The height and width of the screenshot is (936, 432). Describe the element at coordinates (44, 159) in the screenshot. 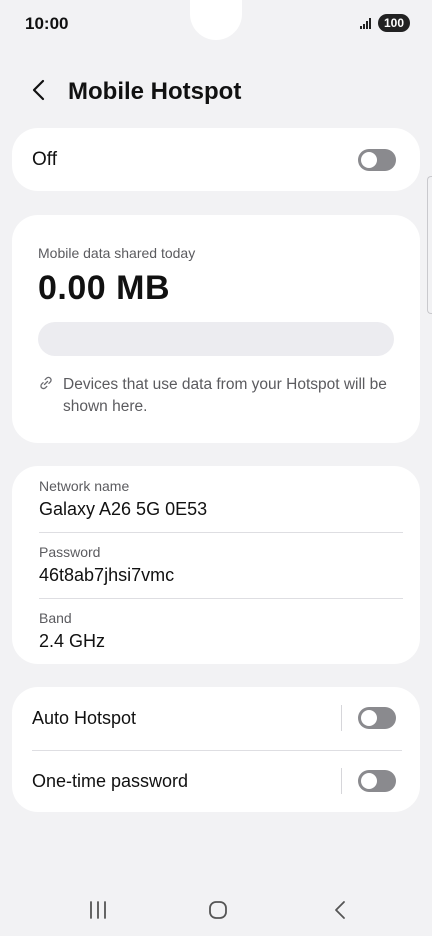

I see `master-switch-label: Off` at that location.